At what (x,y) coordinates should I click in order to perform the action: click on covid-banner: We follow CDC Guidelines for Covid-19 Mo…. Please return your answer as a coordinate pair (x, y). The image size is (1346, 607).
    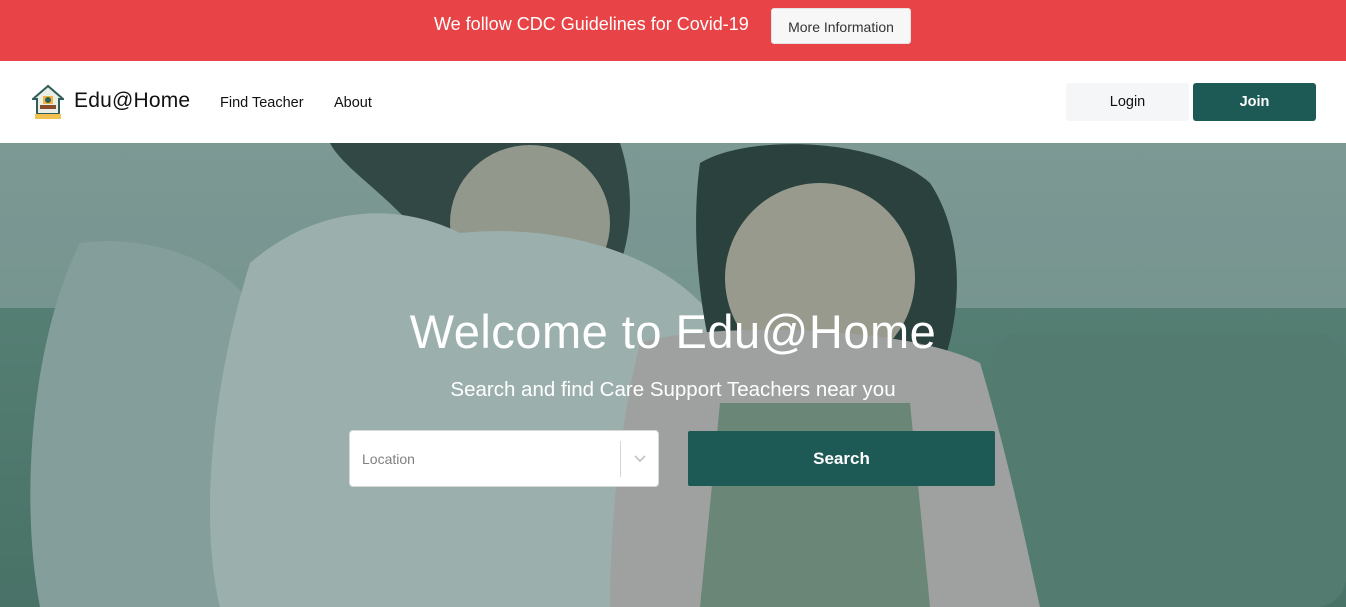
    Looking at the image, I should click on (673, 30).